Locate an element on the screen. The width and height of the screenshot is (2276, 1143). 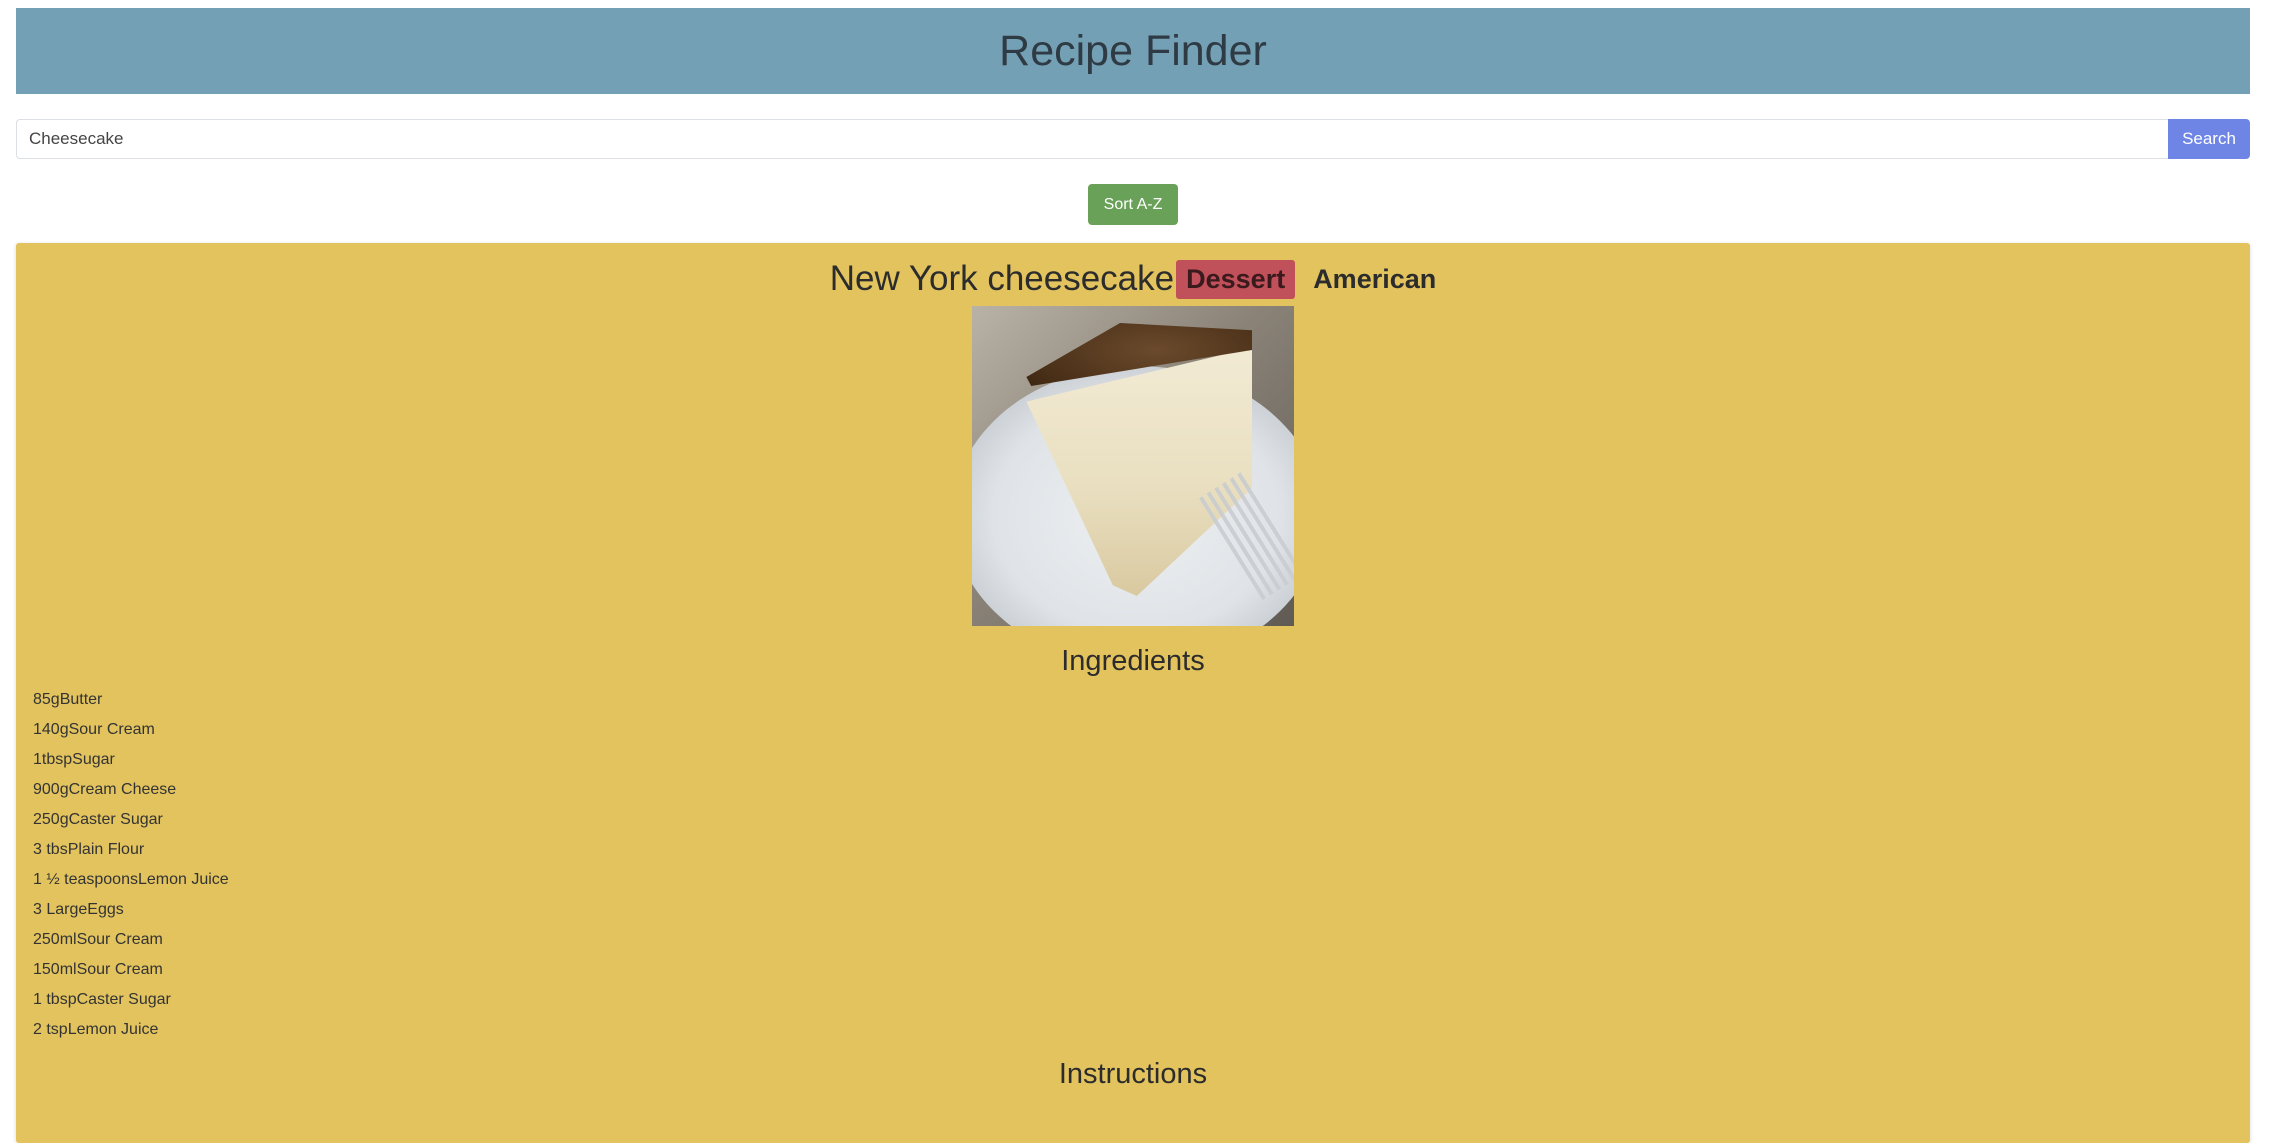
instructions-heading: Instructions is located at coordinates (1133, 1074).